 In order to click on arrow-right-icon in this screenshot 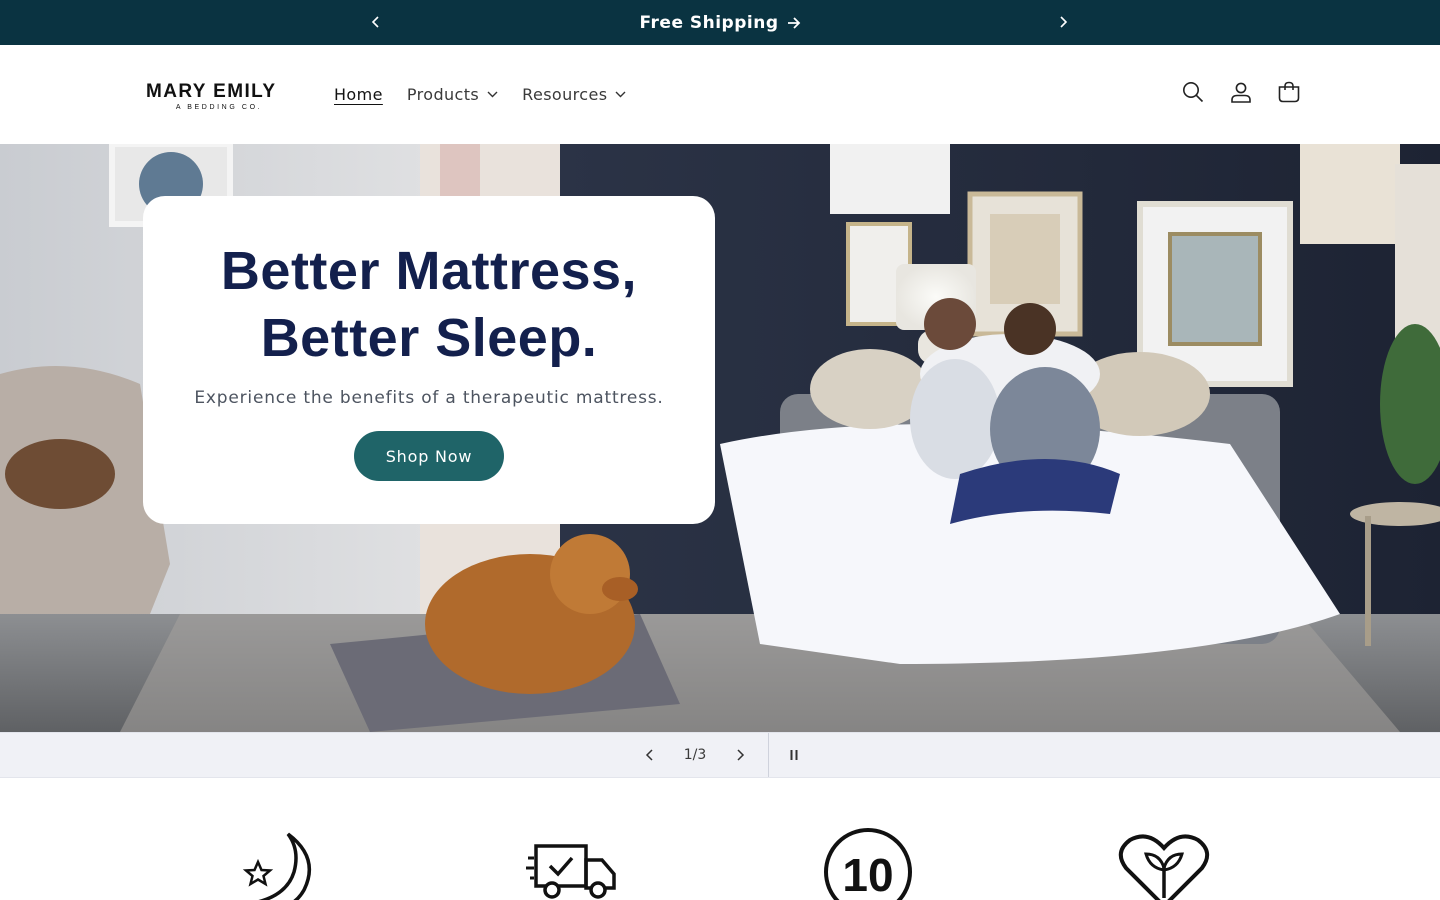, I will do `click(793, 22)`.